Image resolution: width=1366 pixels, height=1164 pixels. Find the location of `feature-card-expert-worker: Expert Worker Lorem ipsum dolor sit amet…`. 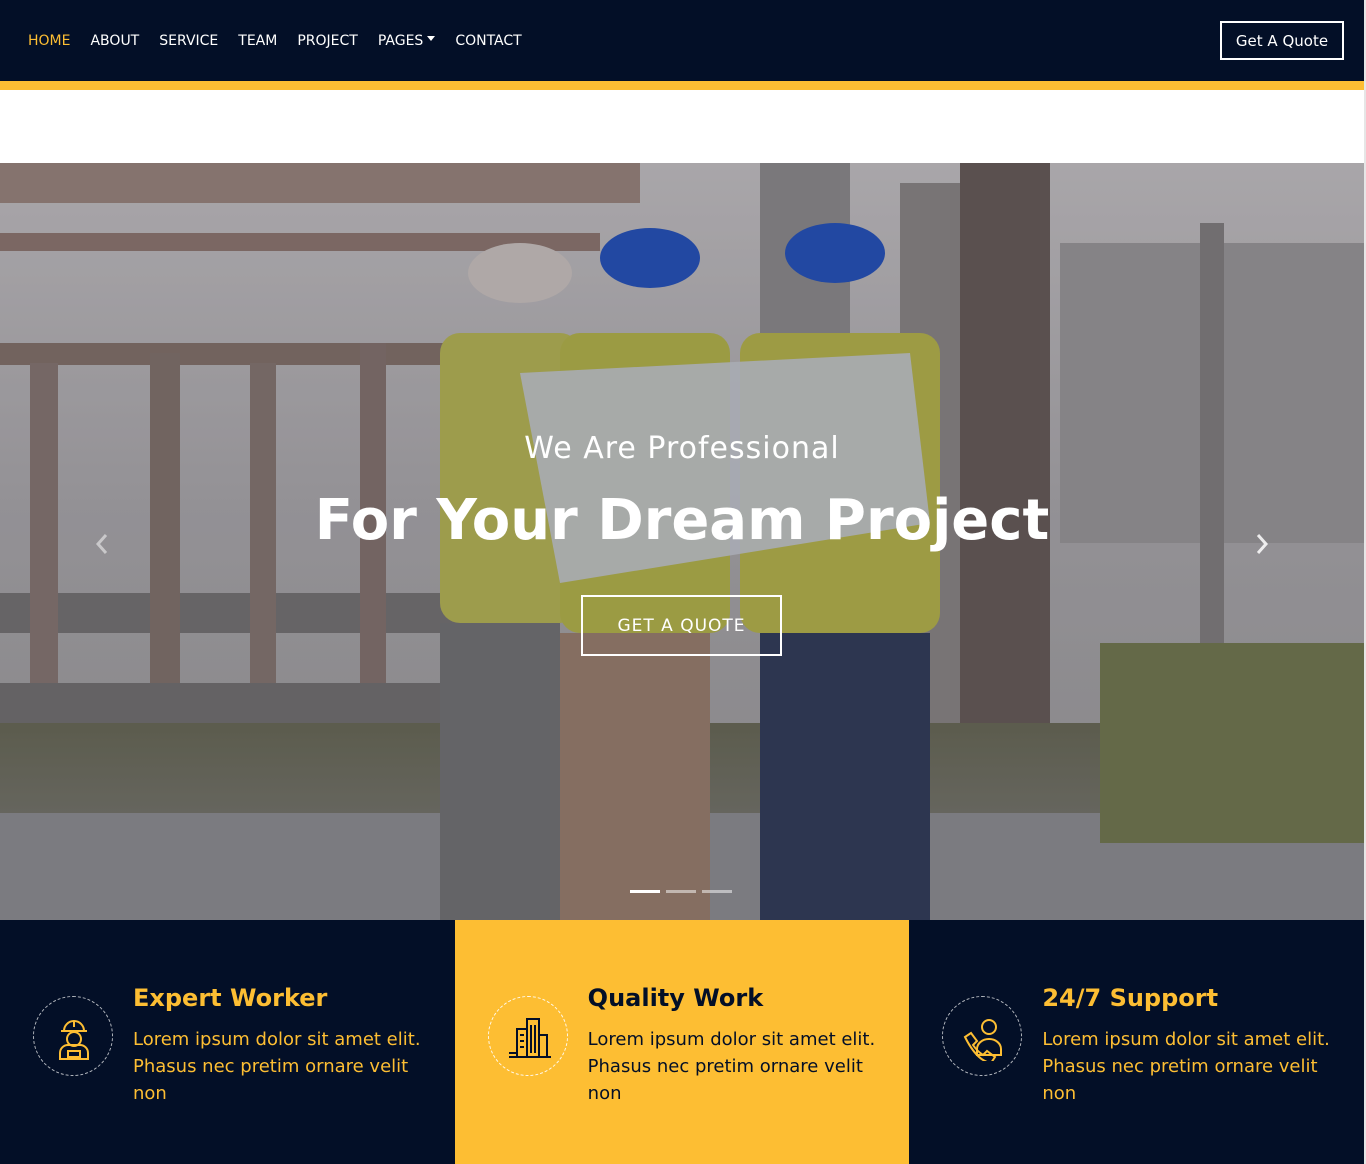

feature-card-expert-worker: Expert Worker Lorem ipsum dolor sit amet… is located at coordinates (227, 1042).